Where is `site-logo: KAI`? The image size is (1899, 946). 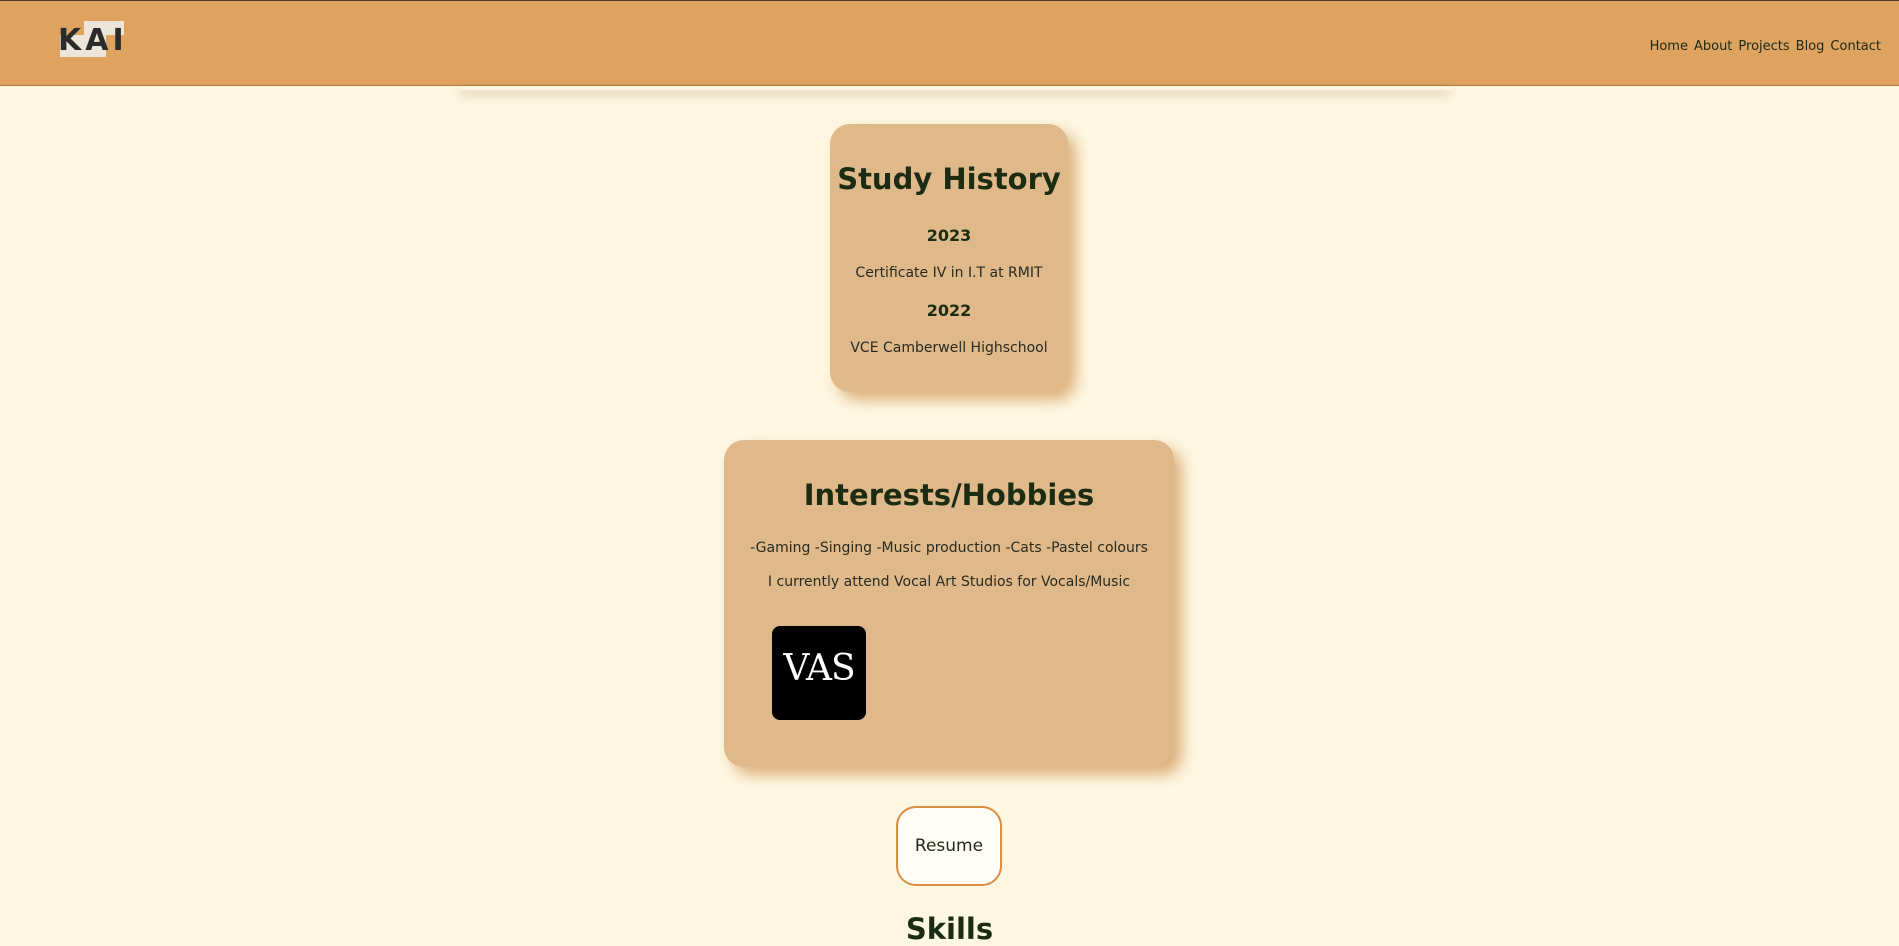 site-logo: KAI is located at coordinates (91, 41).